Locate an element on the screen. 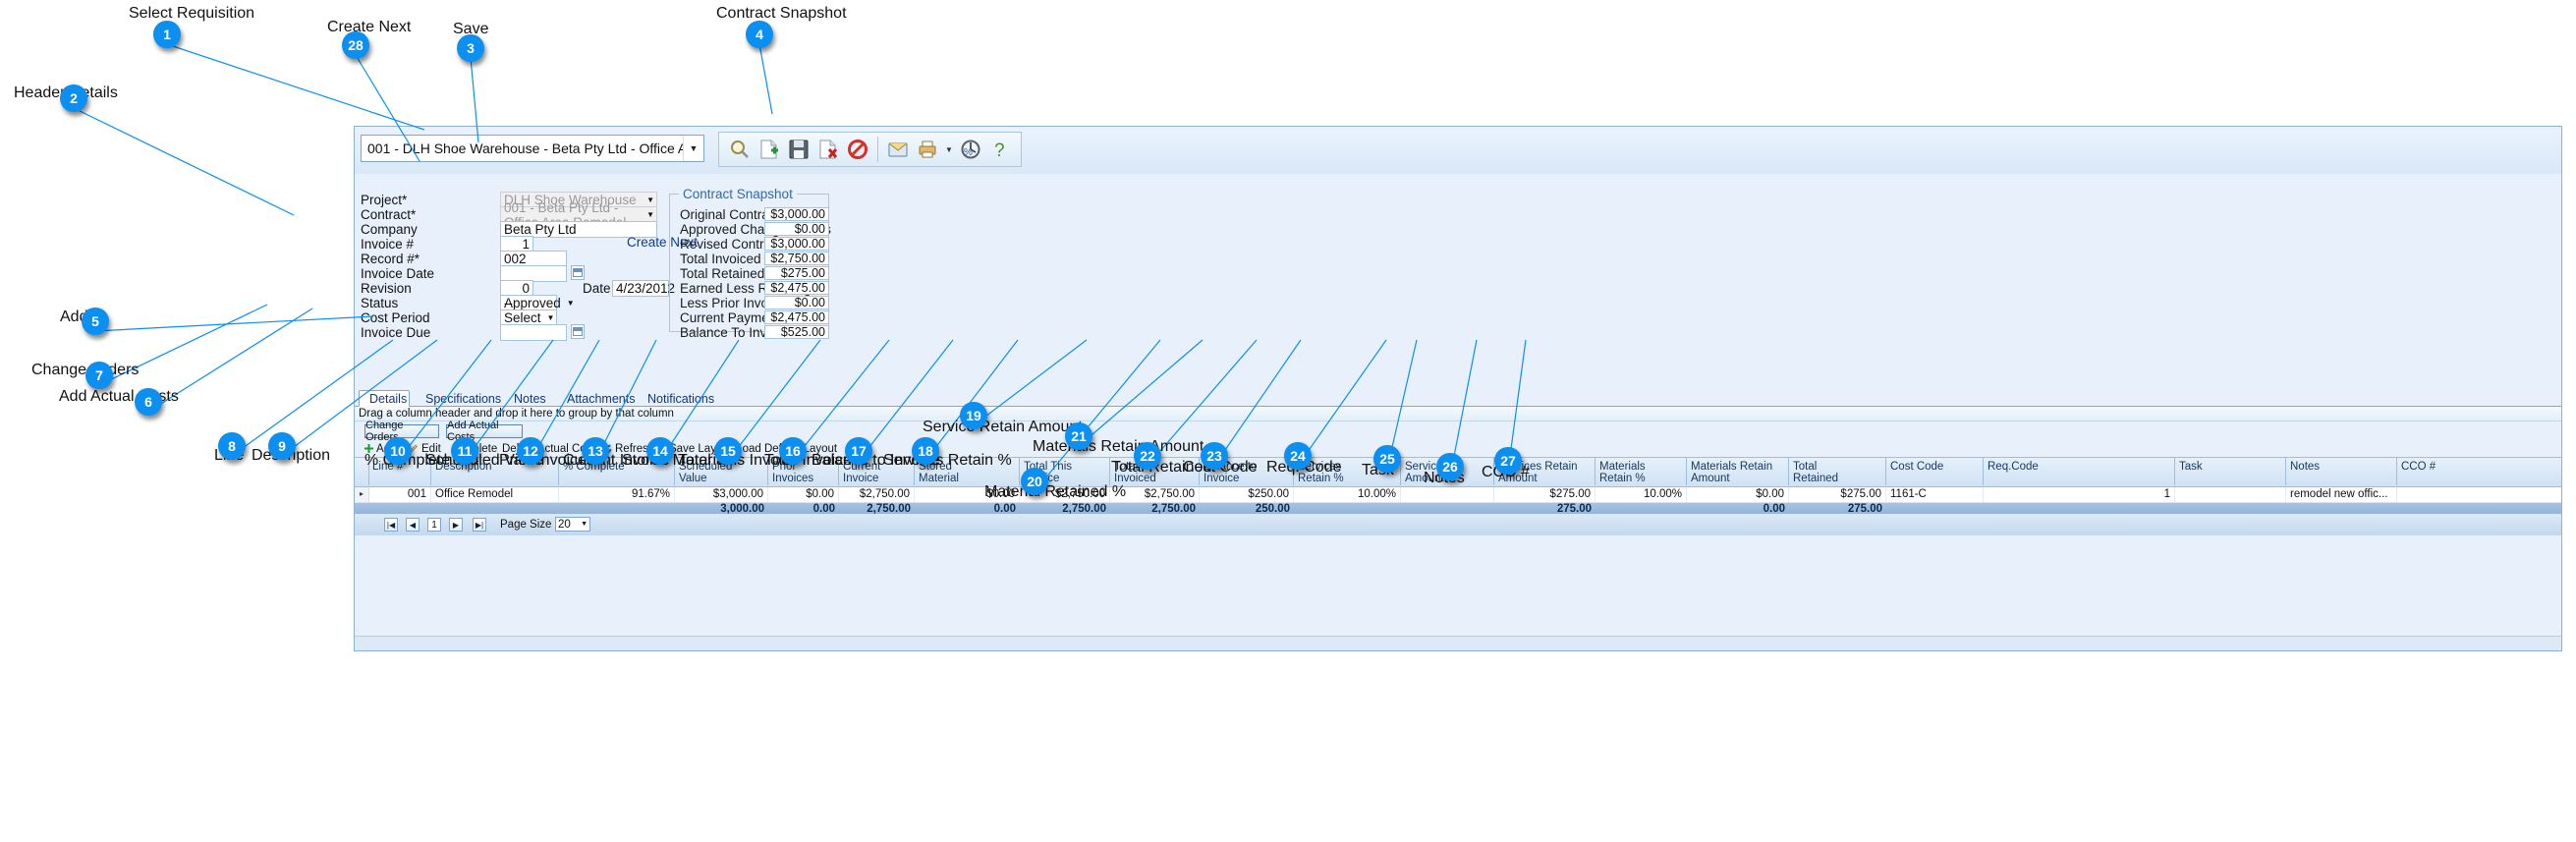  table-cell: 1 is located at coordinates (2079, 494).